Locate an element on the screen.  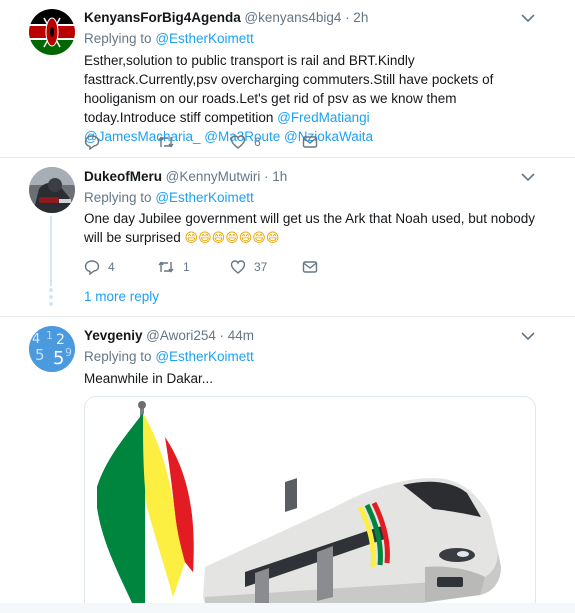
thread-dots is located at coordinates (51, 298).